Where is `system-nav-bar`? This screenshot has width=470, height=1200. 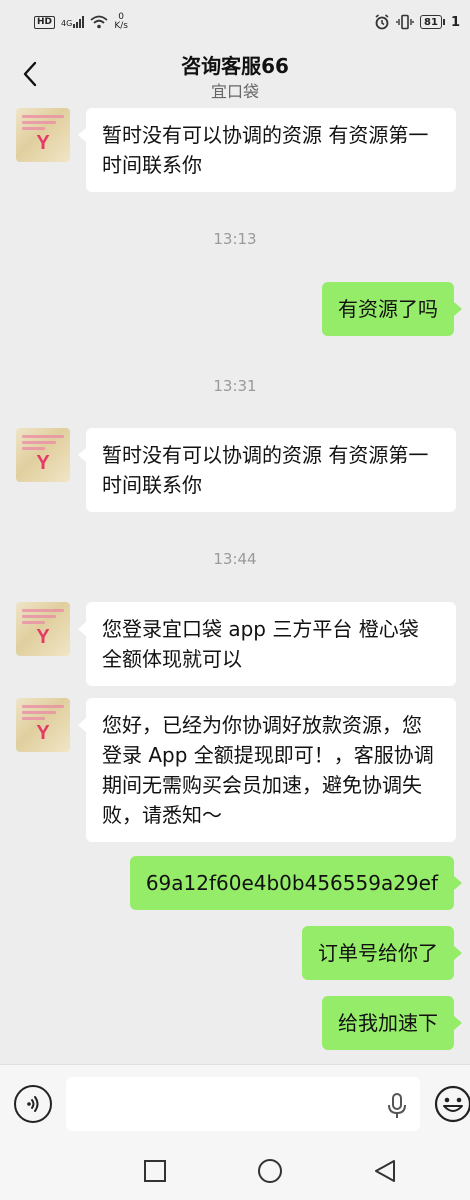
system-nav-bar is located at coordinates (235, 1171).